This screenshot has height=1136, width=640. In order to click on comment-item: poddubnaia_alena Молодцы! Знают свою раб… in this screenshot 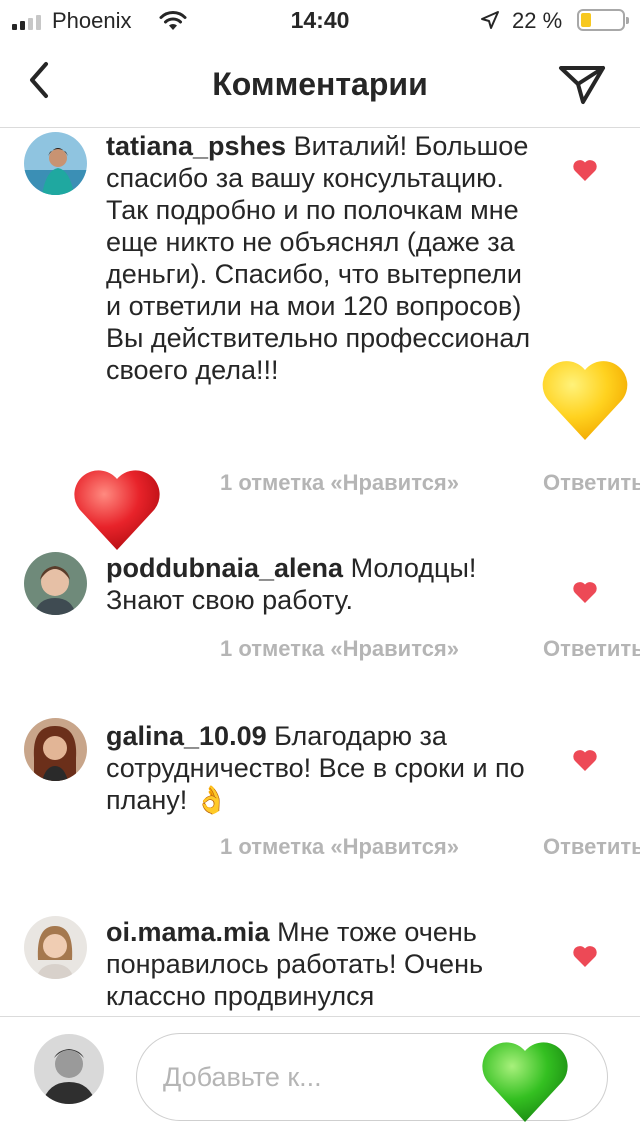, I will do `click(320, 613)`.